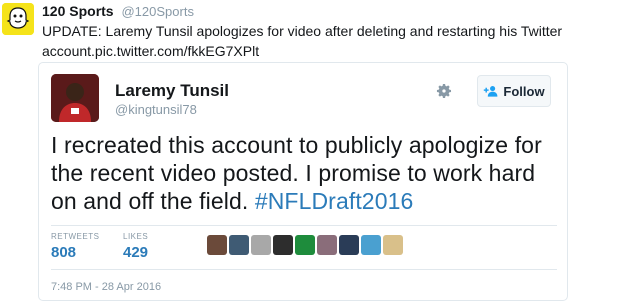 The image size is (633, 303). I want to click on add-user-icon, so click(491, 91).